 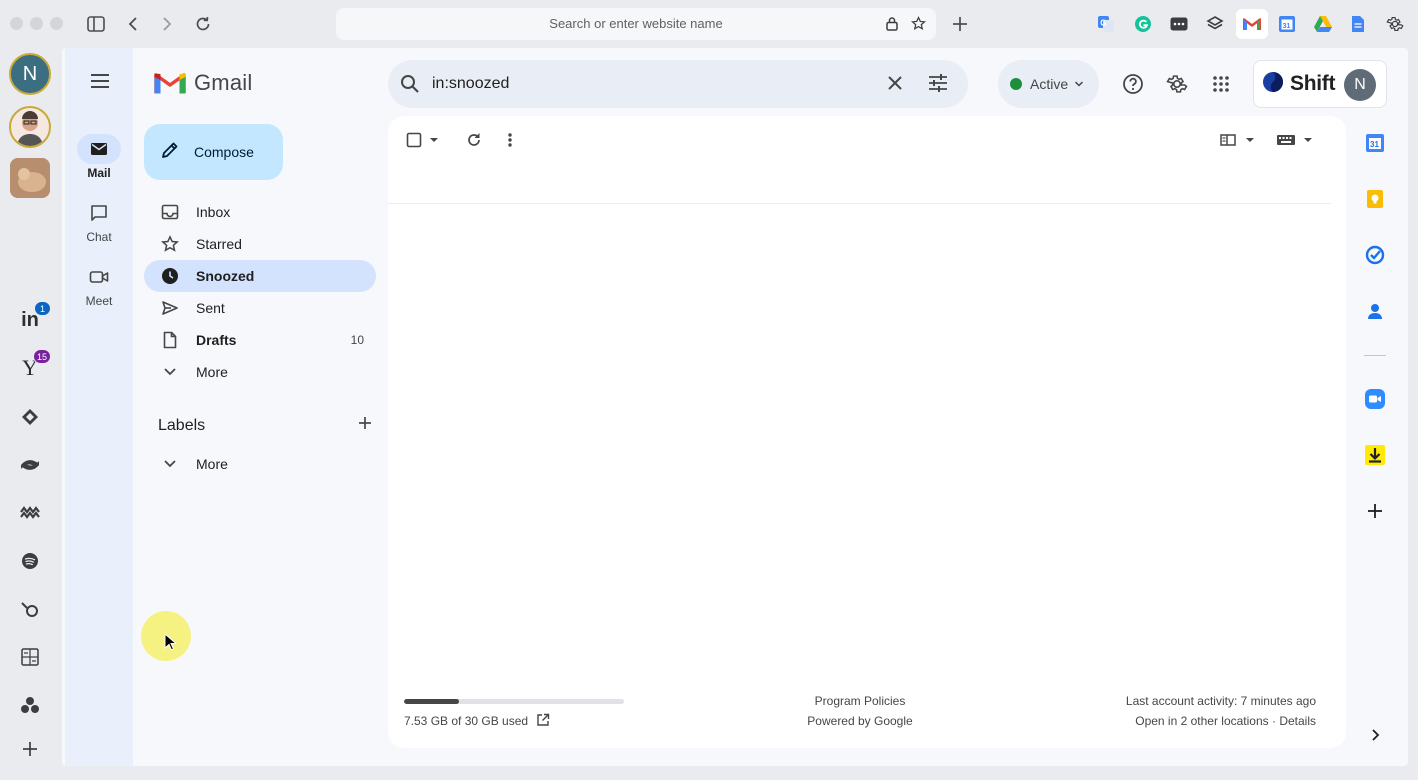 I want to click on gear-icon, so click(x=1395, y=24).